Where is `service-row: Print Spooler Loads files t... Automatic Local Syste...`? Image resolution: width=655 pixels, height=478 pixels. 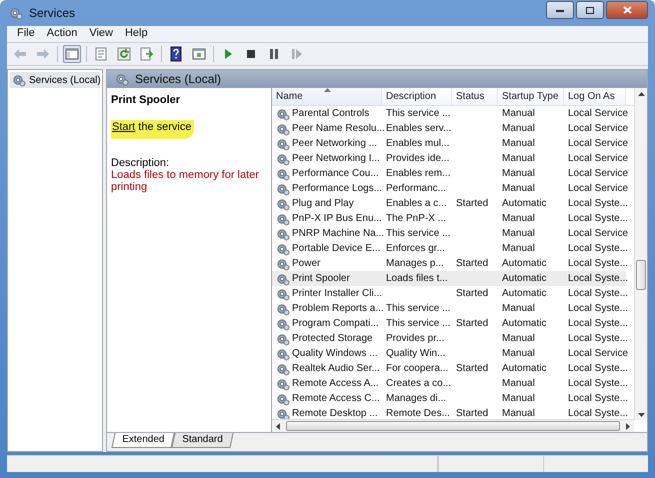
service-row: Print Spooler Loads files t... Automatic Local Syste... is located at coordinates (449, 278).